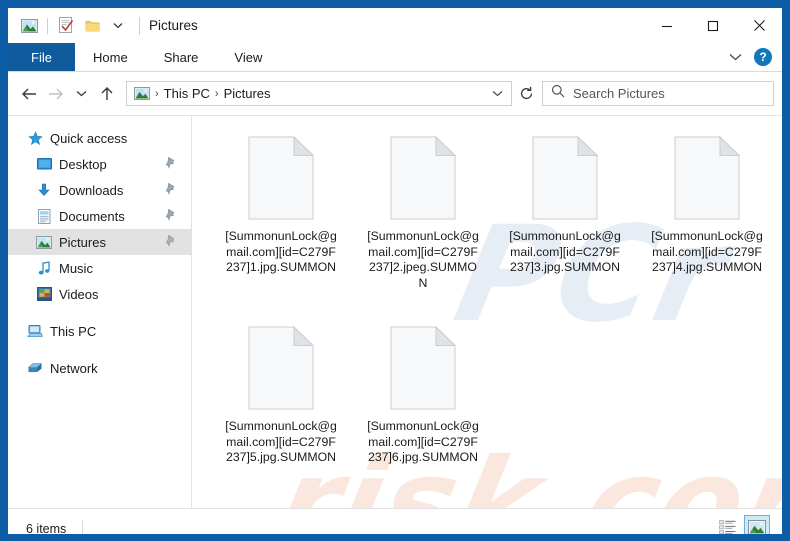 This screenshot has height=541, width=790. Describe the element at coordinates (319, 93) in the screenshot. I see `breadcrumb: › This PC › Pictures` at that location.